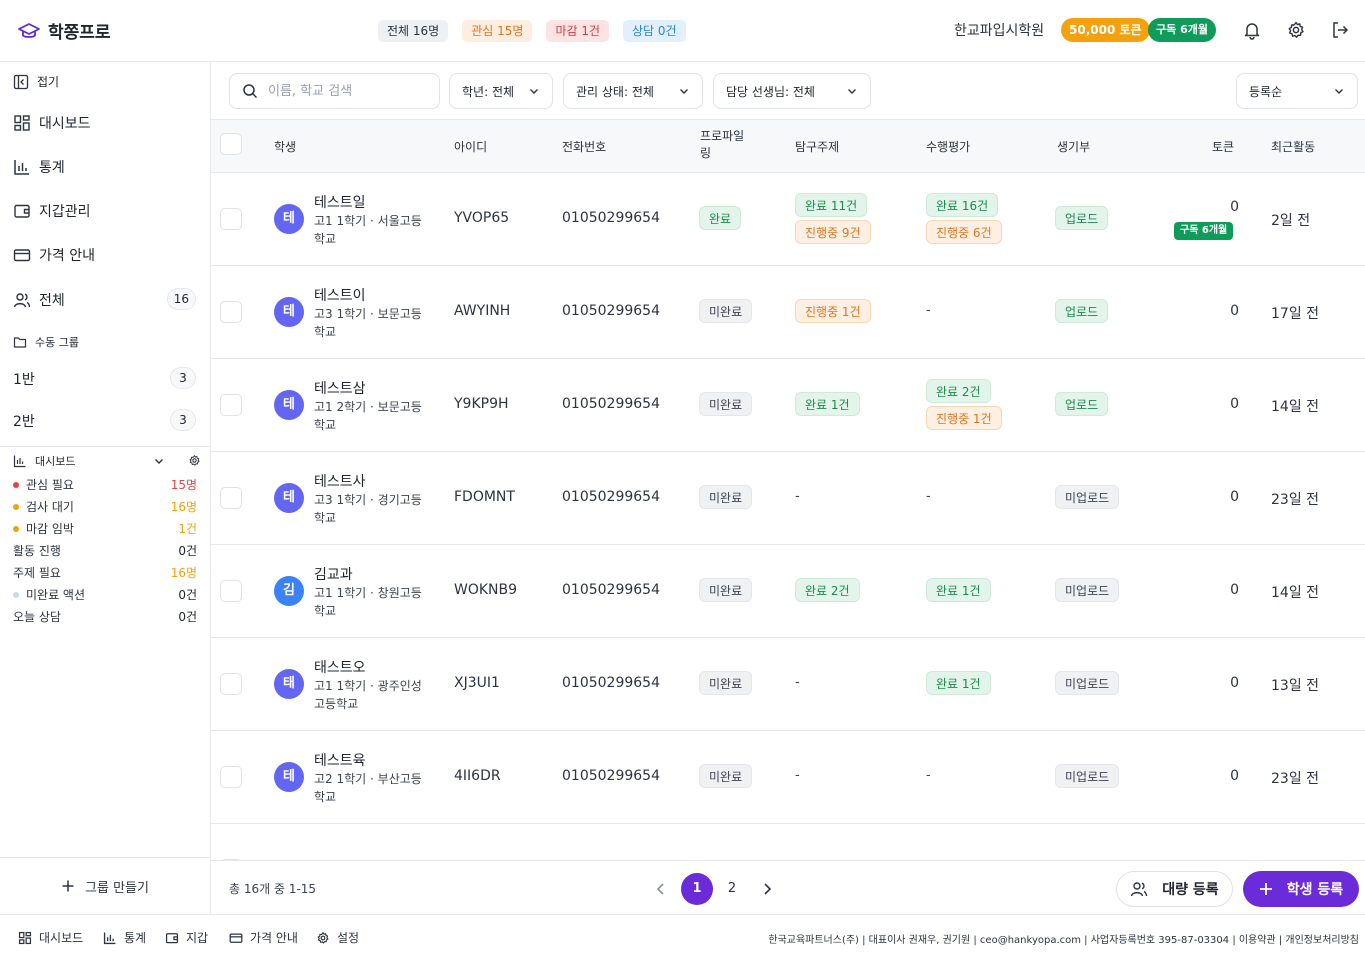 The width and height of the screenshot is (1365, 958). What do you see at coordinates (52, 211) in the screenshot?
I see `sidebar-item-wallet: 지갑관리` at bounding box center [52, 211].